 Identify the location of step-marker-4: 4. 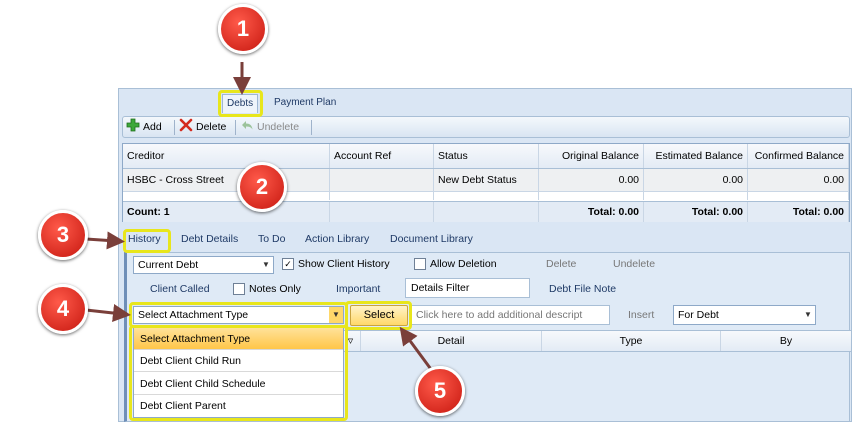
(63, 309).